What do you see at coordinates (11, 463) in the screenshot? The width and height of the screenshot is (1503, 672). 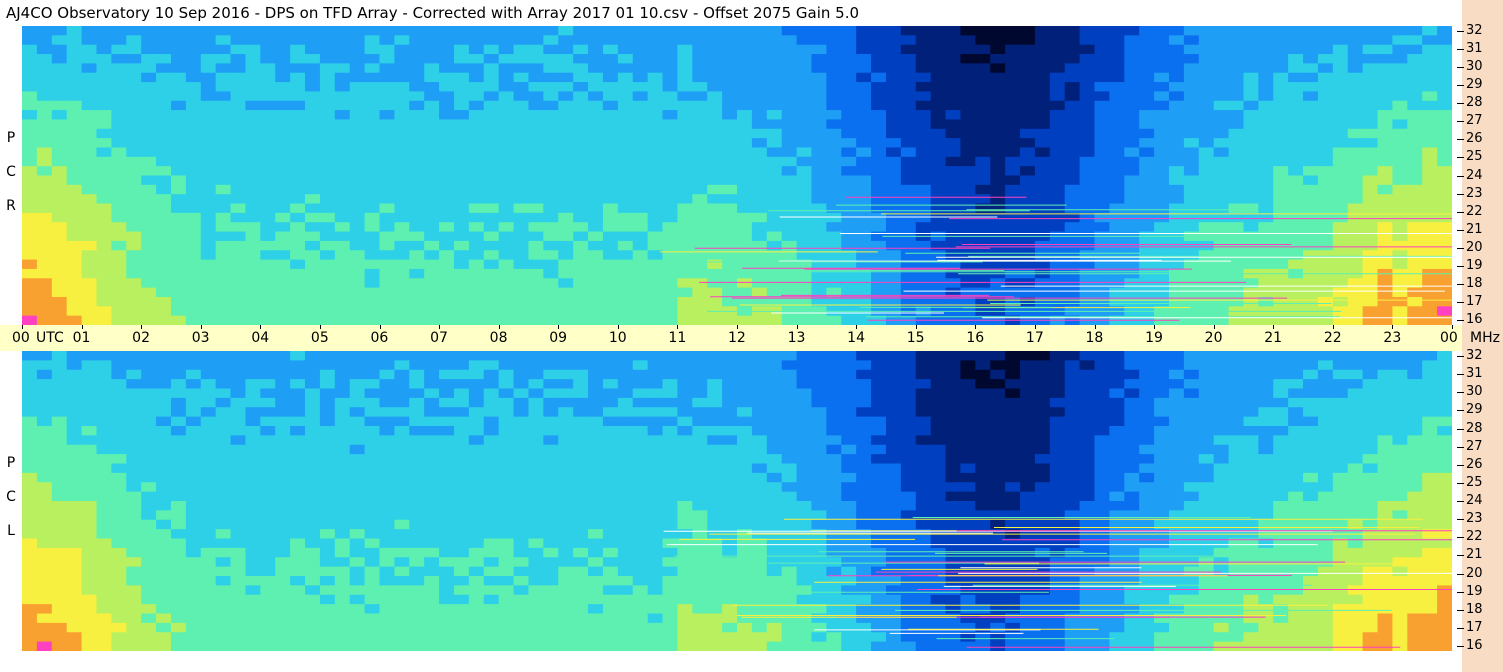 I see `lcp-letter: P` at bounding box center [11, 463].